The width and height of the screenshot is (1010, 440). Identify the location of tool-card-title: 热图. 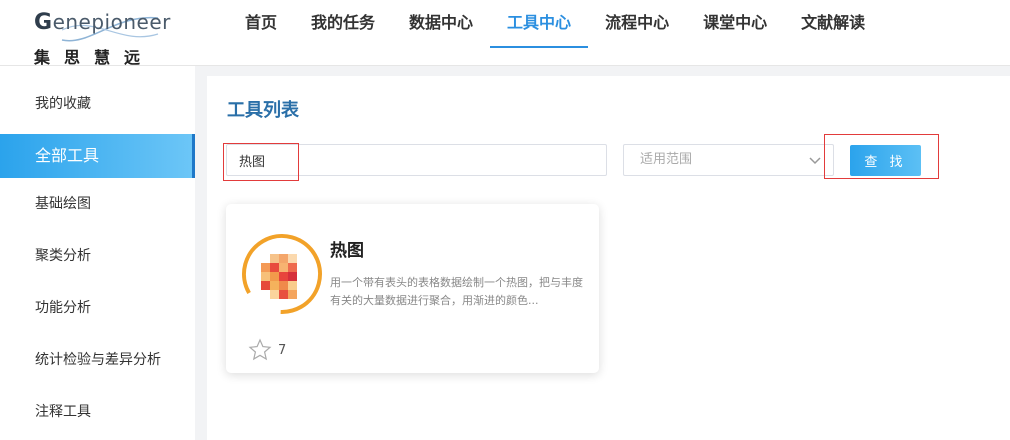
(347, 251).